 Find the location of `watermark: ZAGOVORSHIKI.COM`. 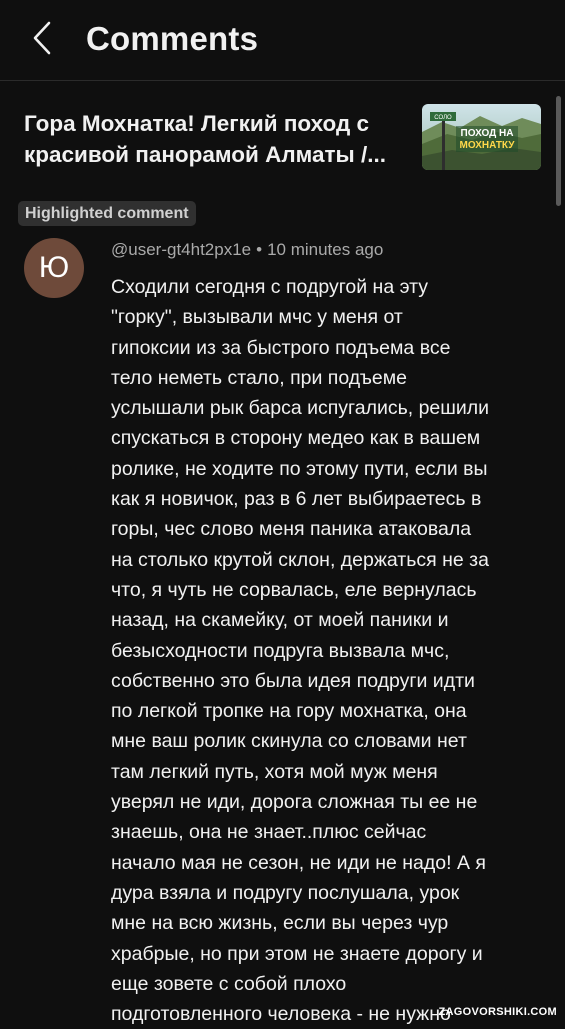

watermark: ZAGOVORSHIKI.COM is located at coordinates (497, 1012).